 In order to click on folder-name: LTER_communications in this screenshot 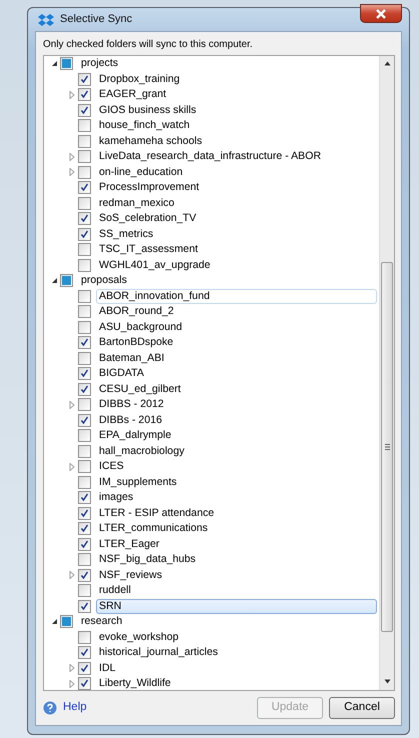, I will do `click(153, 528)`.